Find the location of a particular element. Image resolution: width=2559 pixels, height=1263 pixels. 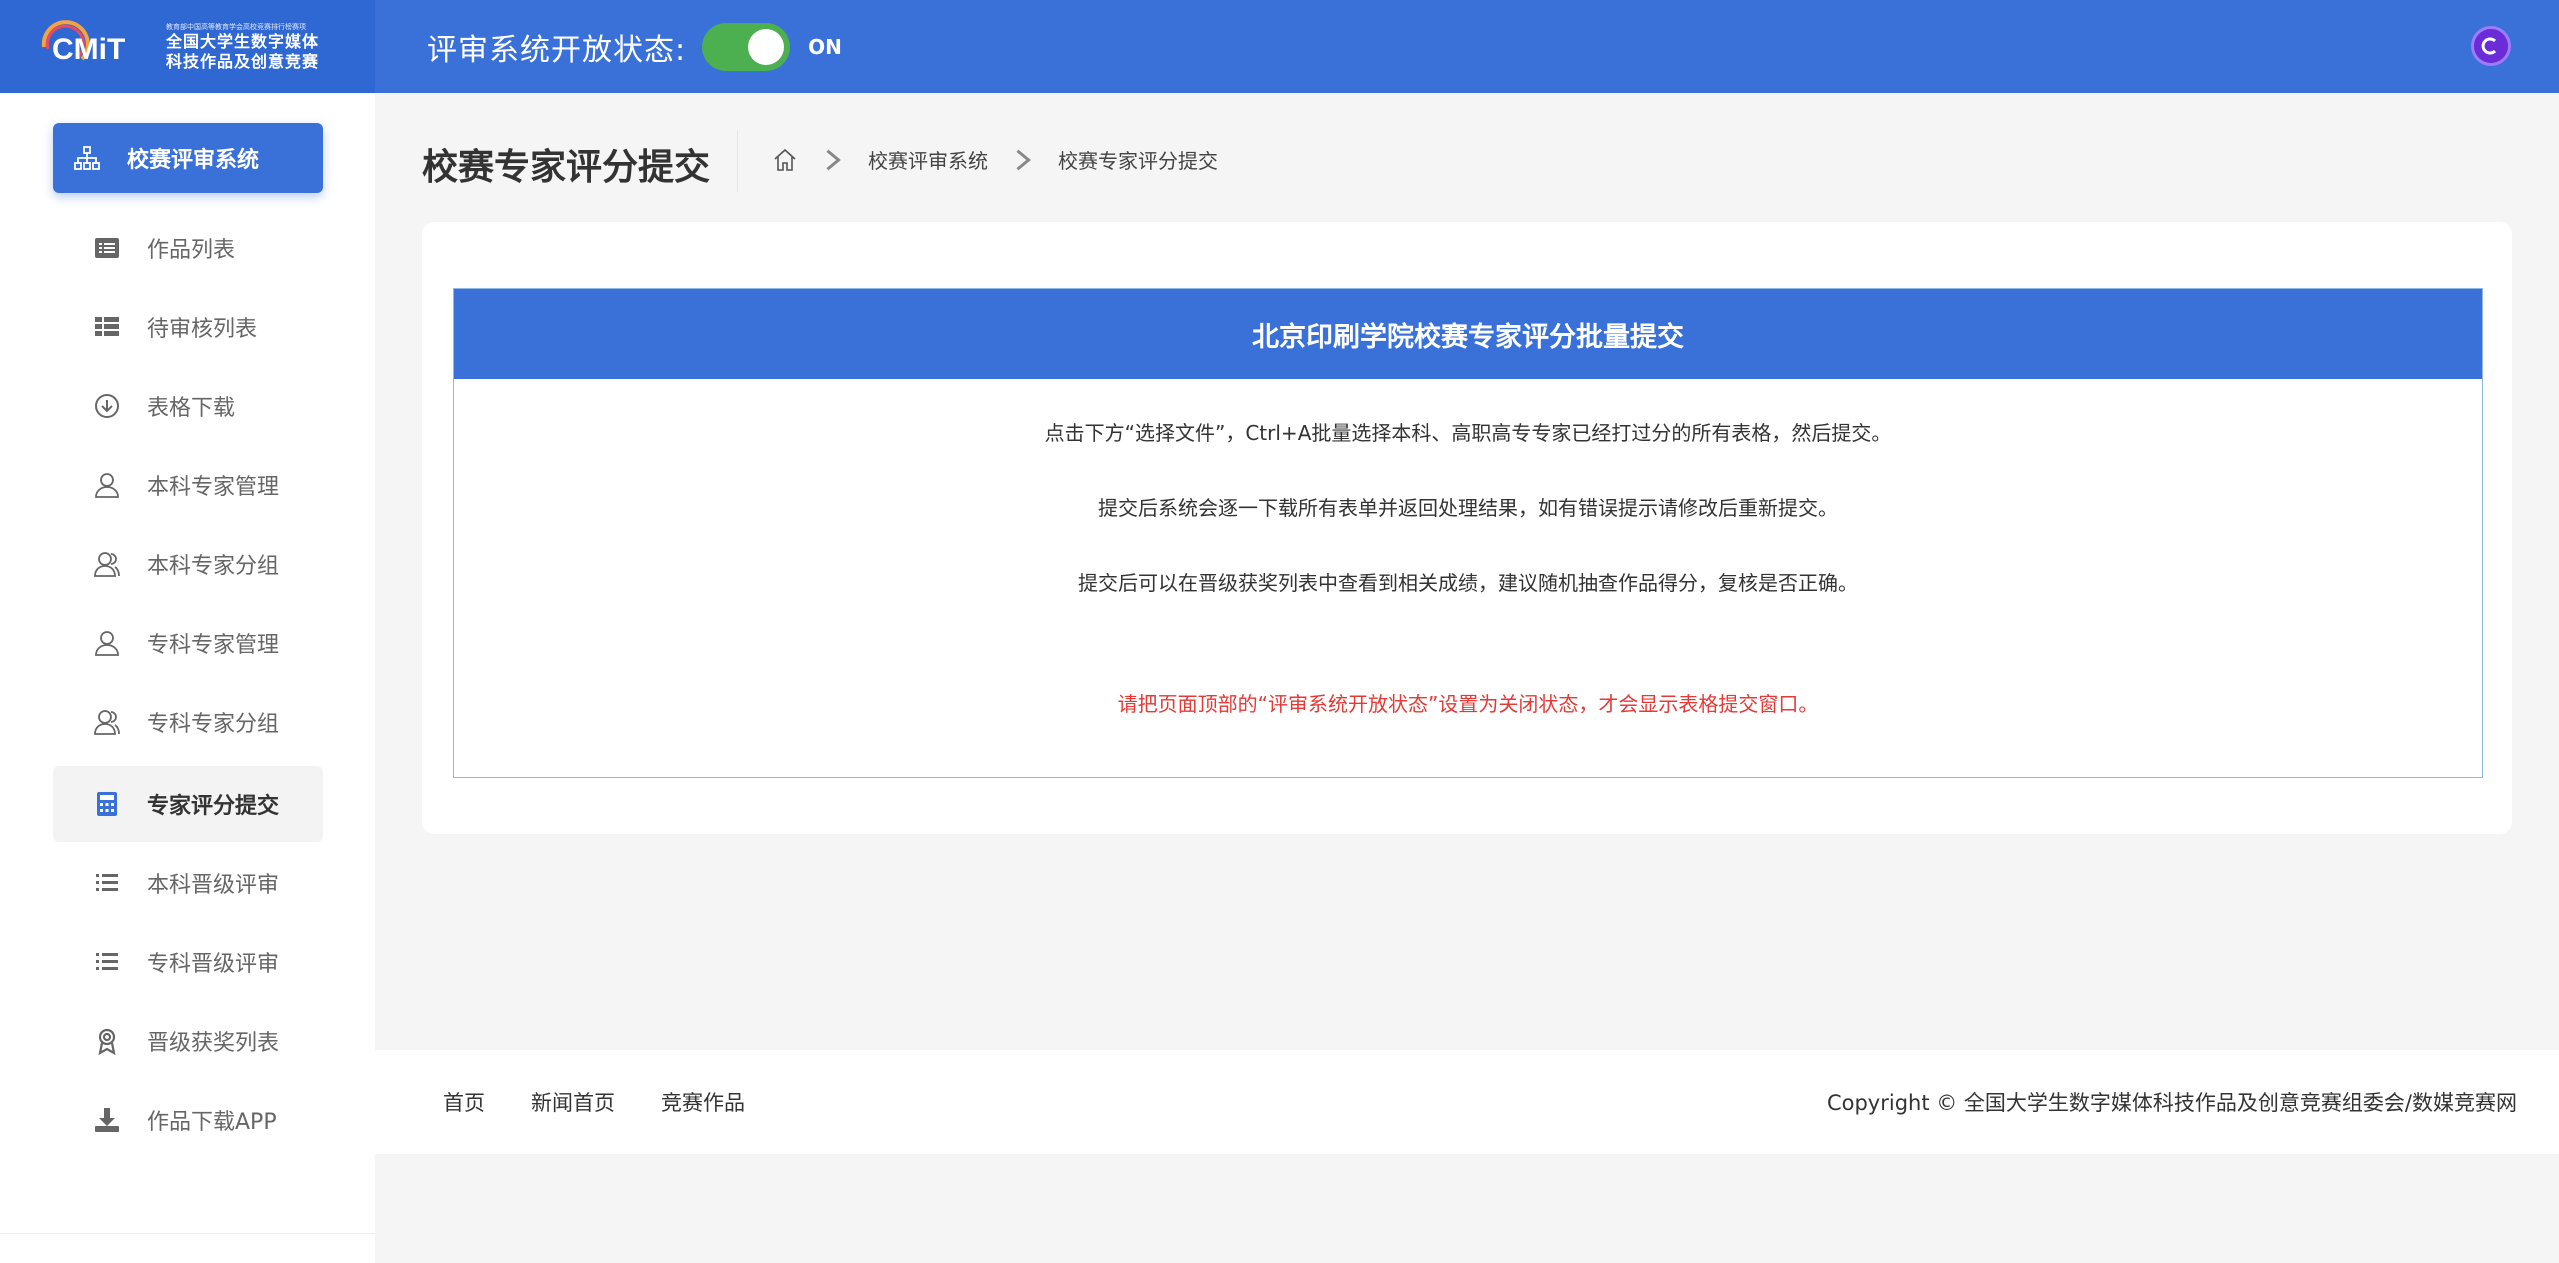

sidebar-item-label: 晋级获奖列表 is located at coordinates (213, 1043).